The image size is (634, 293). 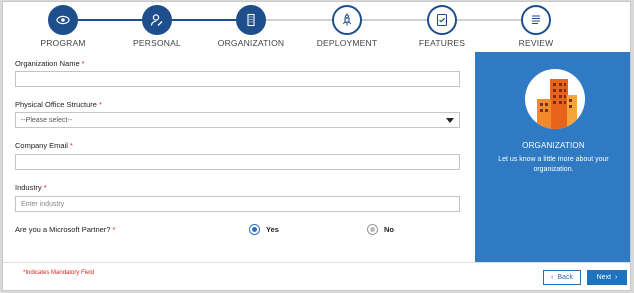 I want to click on checklist-icon, so click(x=442, y=20).